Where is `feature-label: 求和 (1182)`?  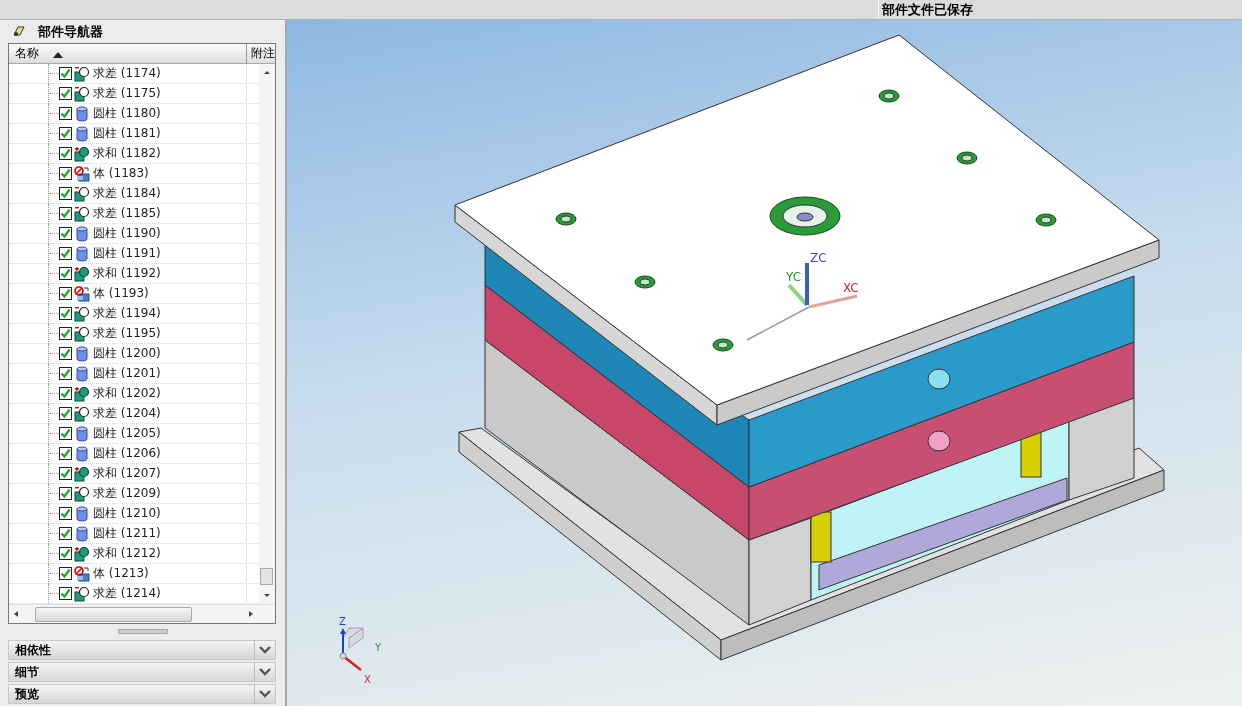 feature-label: 求和 (1182) is located at coordinates (127, 154).